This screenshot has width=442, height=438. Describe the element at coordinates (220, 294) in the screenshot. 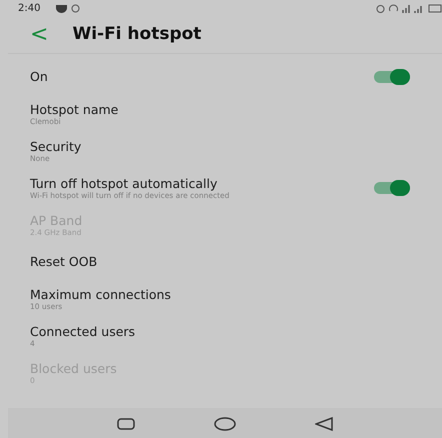

I see `setting-title: Maximum connections` at that location.